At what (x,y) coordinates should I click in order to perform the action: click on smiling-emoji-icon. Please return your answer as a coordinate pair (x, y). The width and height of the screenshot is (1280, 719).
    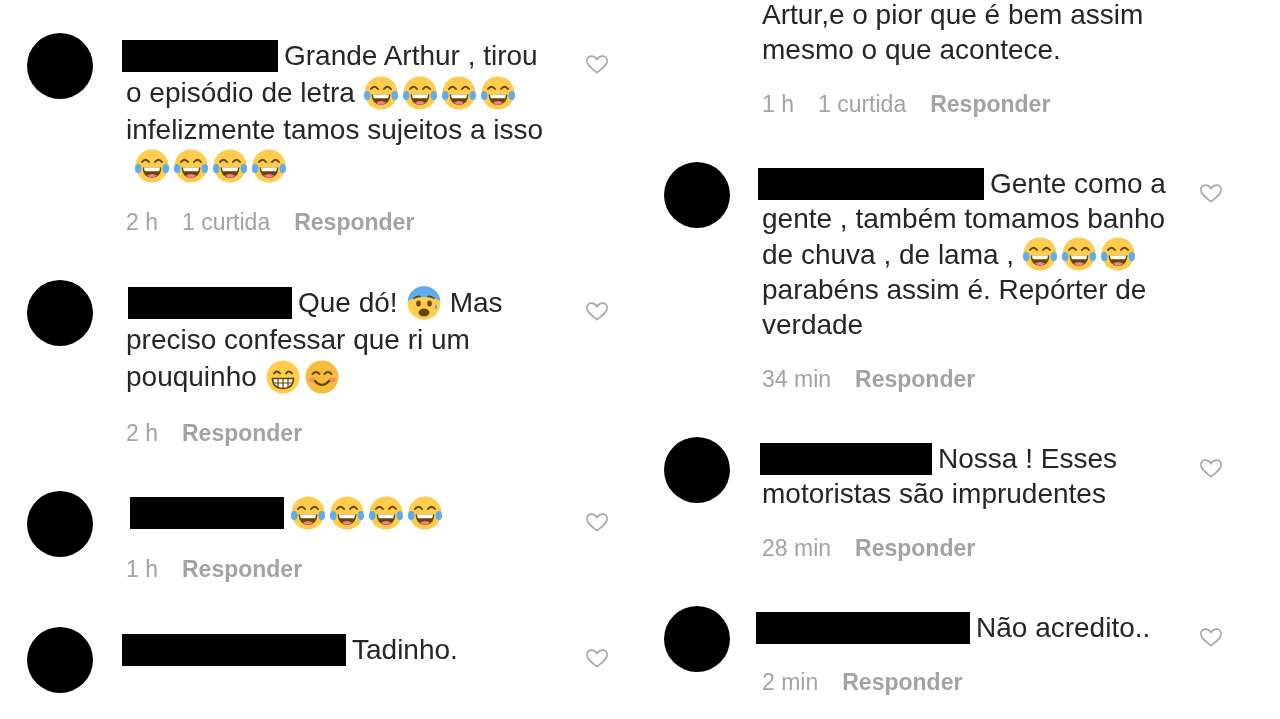
    Looking at the image, I should click on (321, 376).